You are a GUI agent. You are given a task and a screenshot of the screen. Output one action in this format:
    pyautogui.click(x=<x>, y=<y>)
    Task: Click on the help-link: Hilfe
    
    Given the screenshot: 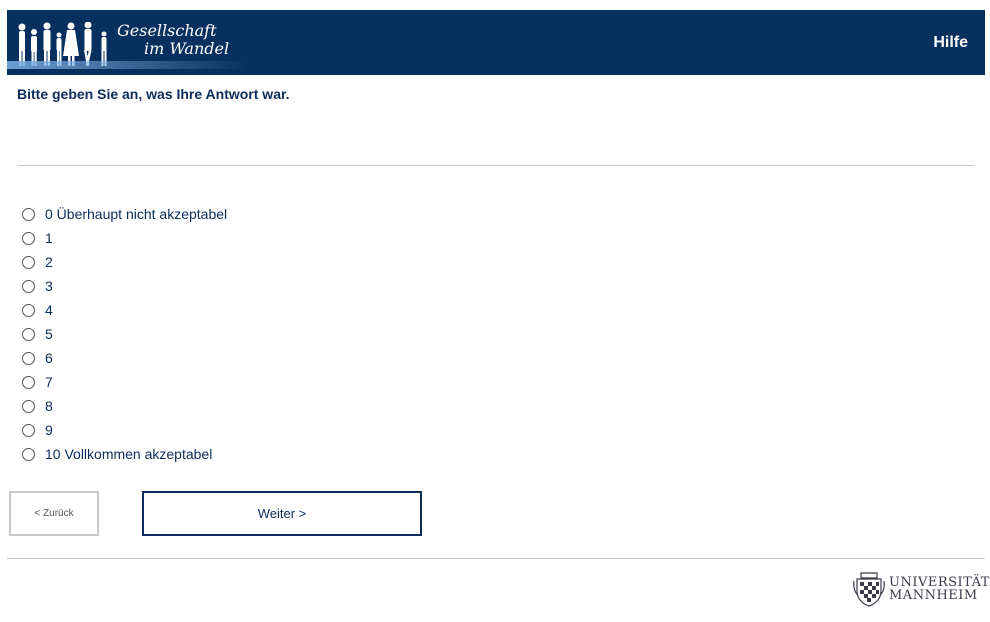 What is the action you would take?
    pyautogui.click(x=950, y=43)
    